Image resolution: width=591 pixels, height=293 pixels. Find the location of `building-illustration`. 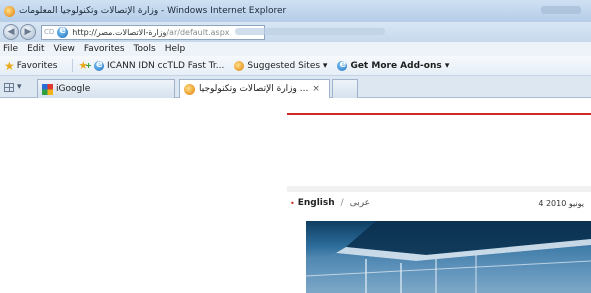

building-illustration is located at coordinates (448, 257).